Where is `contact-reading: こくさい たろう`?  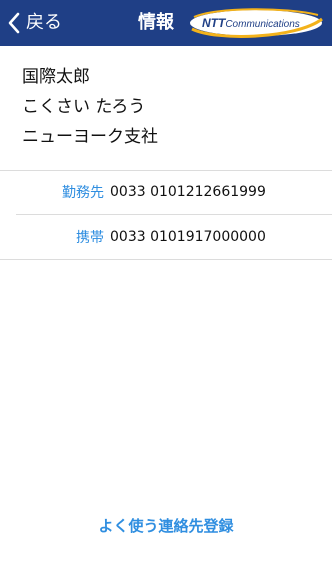 contact-reading: こくさい たろう is located at coordinates (84, 107).